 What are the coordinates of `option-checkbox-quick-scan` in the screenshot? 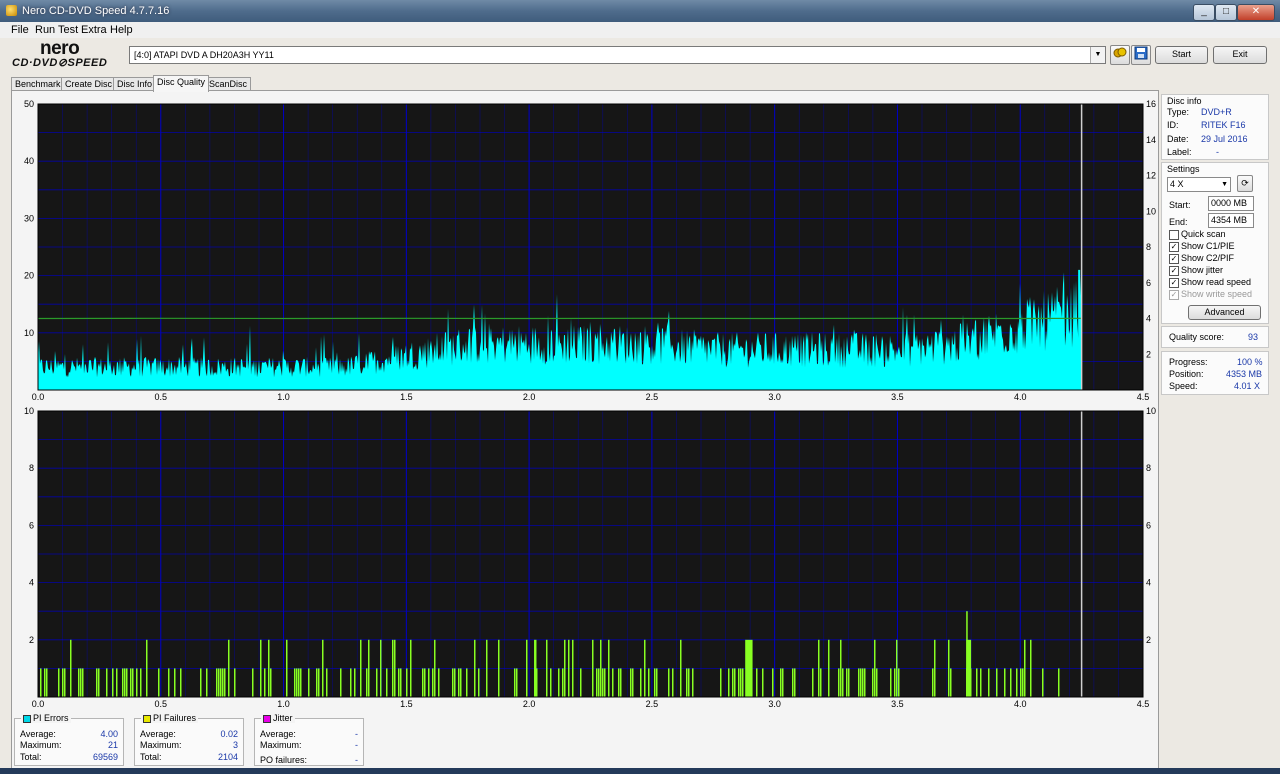 It's located at (1174, 235).